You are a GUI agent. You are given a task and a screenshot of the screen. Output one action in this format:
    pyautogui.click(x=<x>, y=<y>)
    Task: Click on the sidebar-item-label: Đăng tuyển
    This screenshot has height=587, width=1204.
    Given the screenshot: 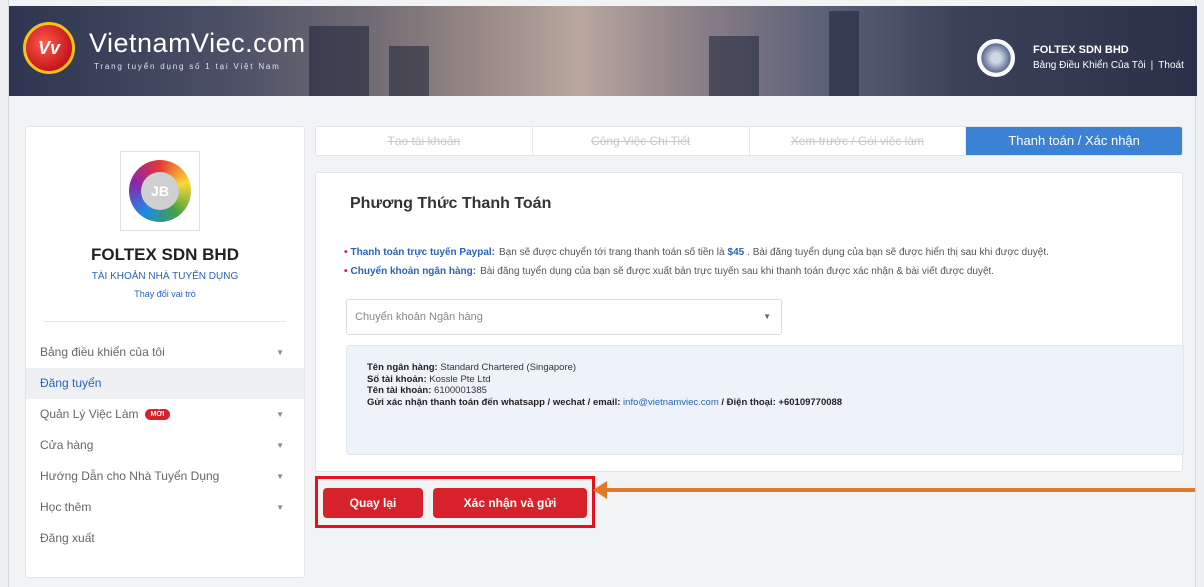 What is the action you would take?
    pyautogui.click(x=71, y=383)
    